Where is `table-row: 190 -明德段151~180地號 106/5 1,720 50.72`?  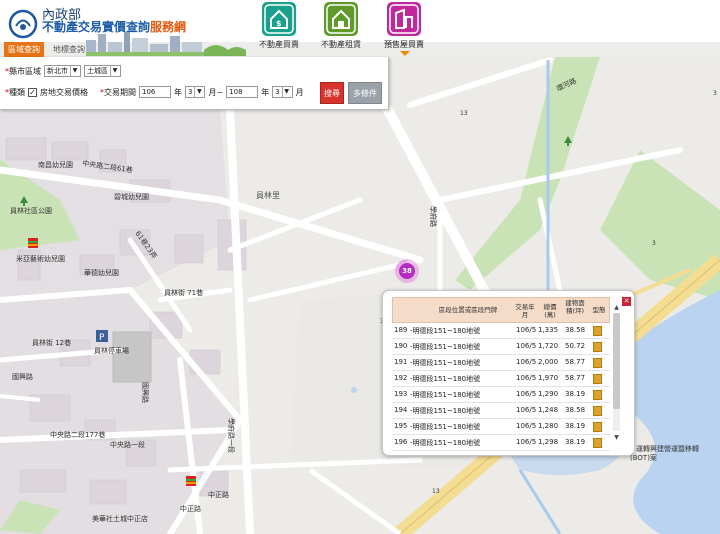 table-row: 190 -明德段151~180地號 106/5 1,720 50.72 is located at coordinates (501, 347).